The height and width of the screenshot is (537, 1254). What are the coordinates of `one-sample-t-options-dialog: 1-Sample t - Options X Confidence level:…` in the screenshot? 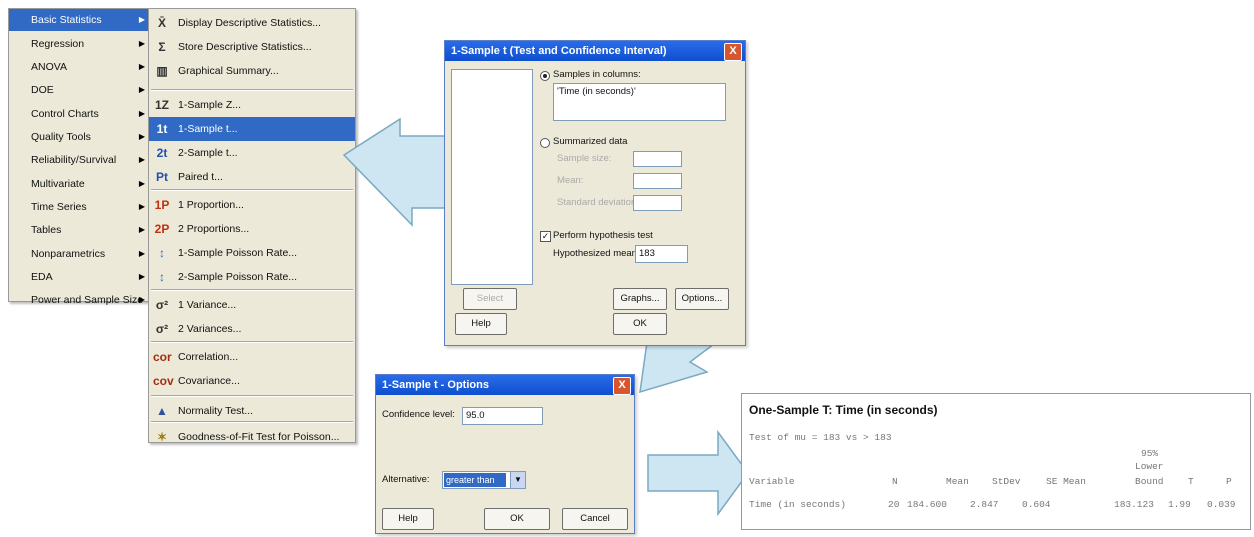 It's located at (505, 454).